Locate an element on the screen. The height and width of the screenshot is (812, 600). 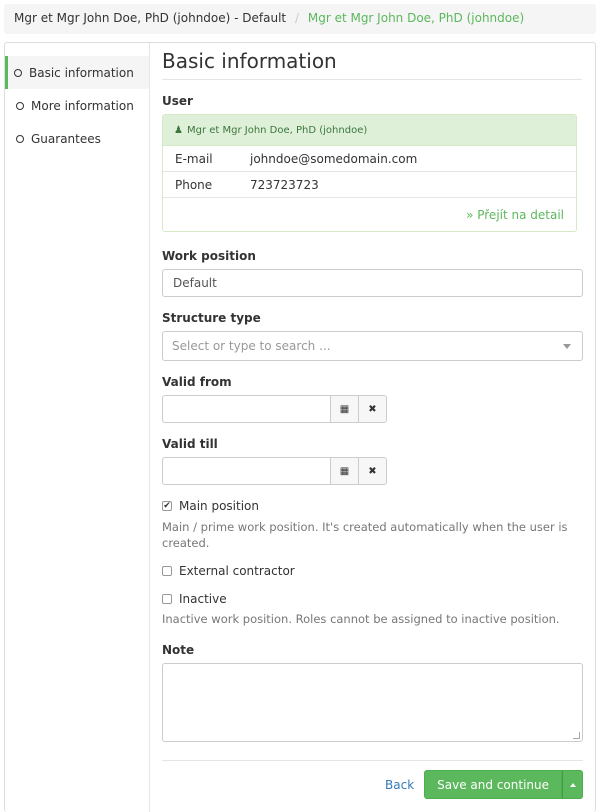
detail-link: » Přejít na detail is located at coordinates (515, 215).